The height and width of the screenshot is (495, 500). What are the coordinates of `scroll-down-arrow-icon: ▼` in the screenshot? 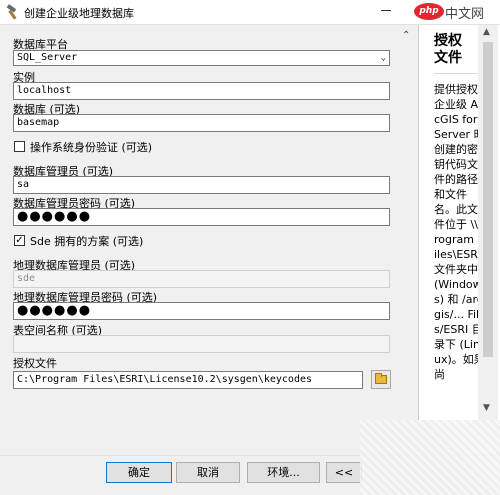 It's located at (486, 408).